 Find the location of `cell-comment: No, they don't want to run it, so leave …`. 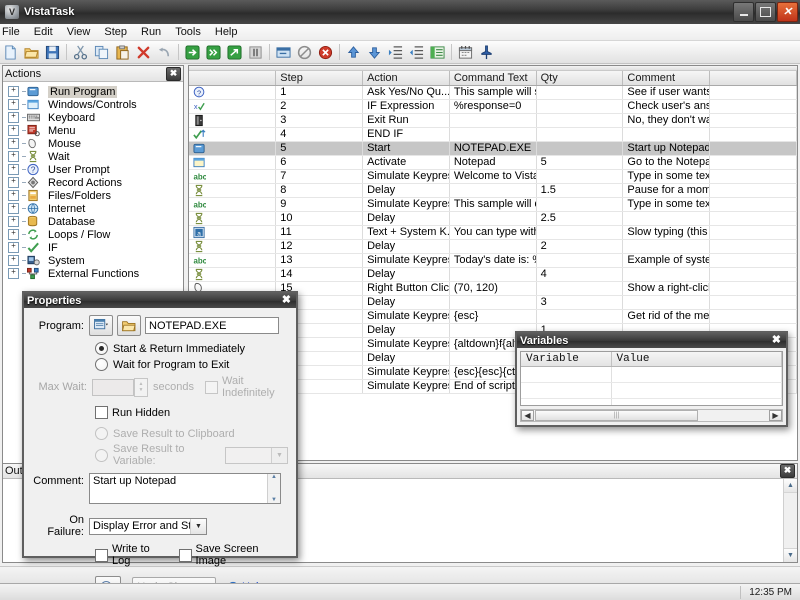

cell-comment: No, they don't want to run it, so leave … is located at coordinates (666, 120).